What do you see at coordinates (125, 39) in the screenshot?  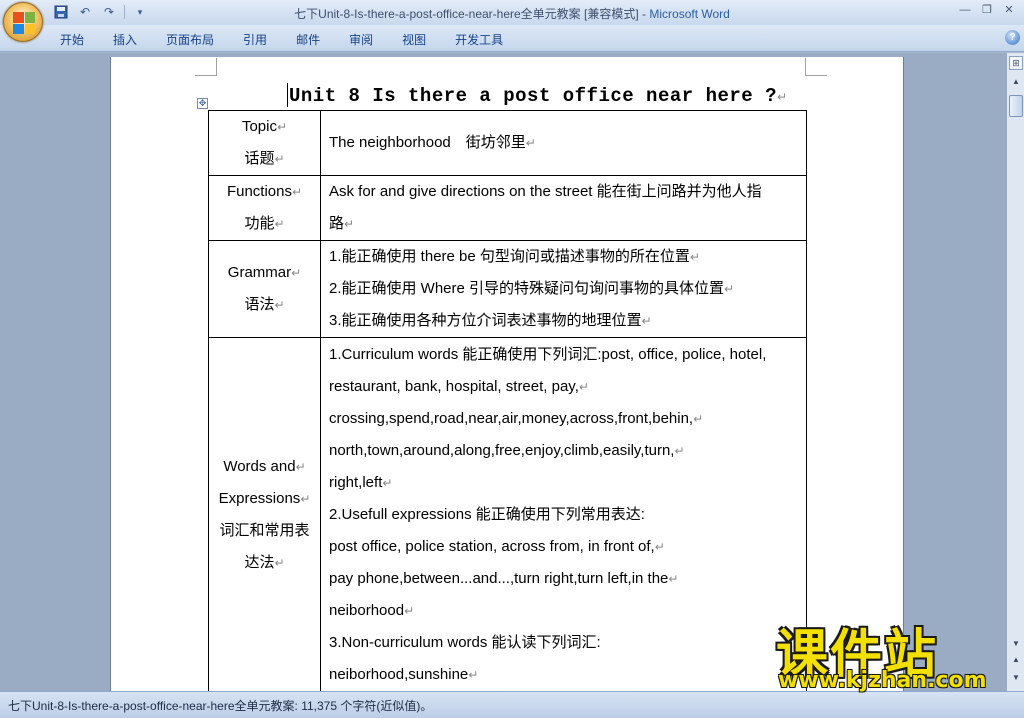 I see `tab-insert: 插入` at bounding box center [125, 39].